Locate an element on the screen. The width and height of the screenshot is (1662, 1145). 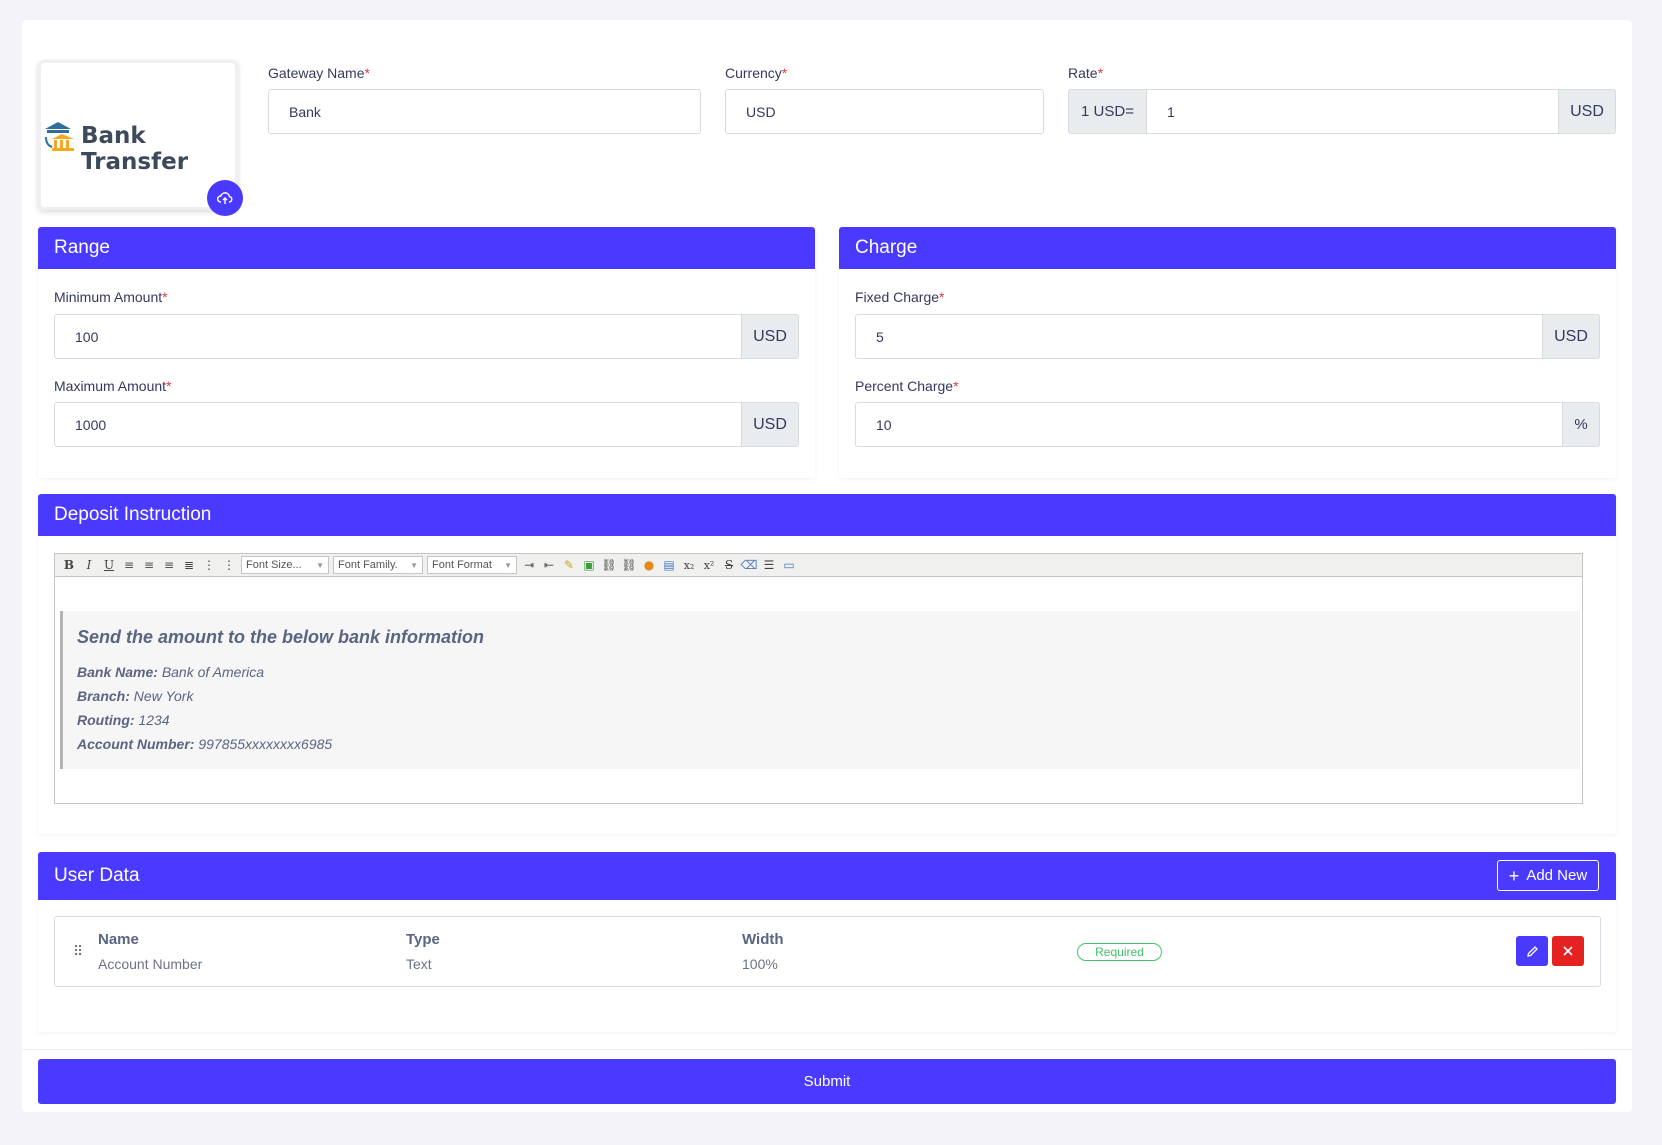
unlink-icon: ⛓ is located at coordinates (629, 565).